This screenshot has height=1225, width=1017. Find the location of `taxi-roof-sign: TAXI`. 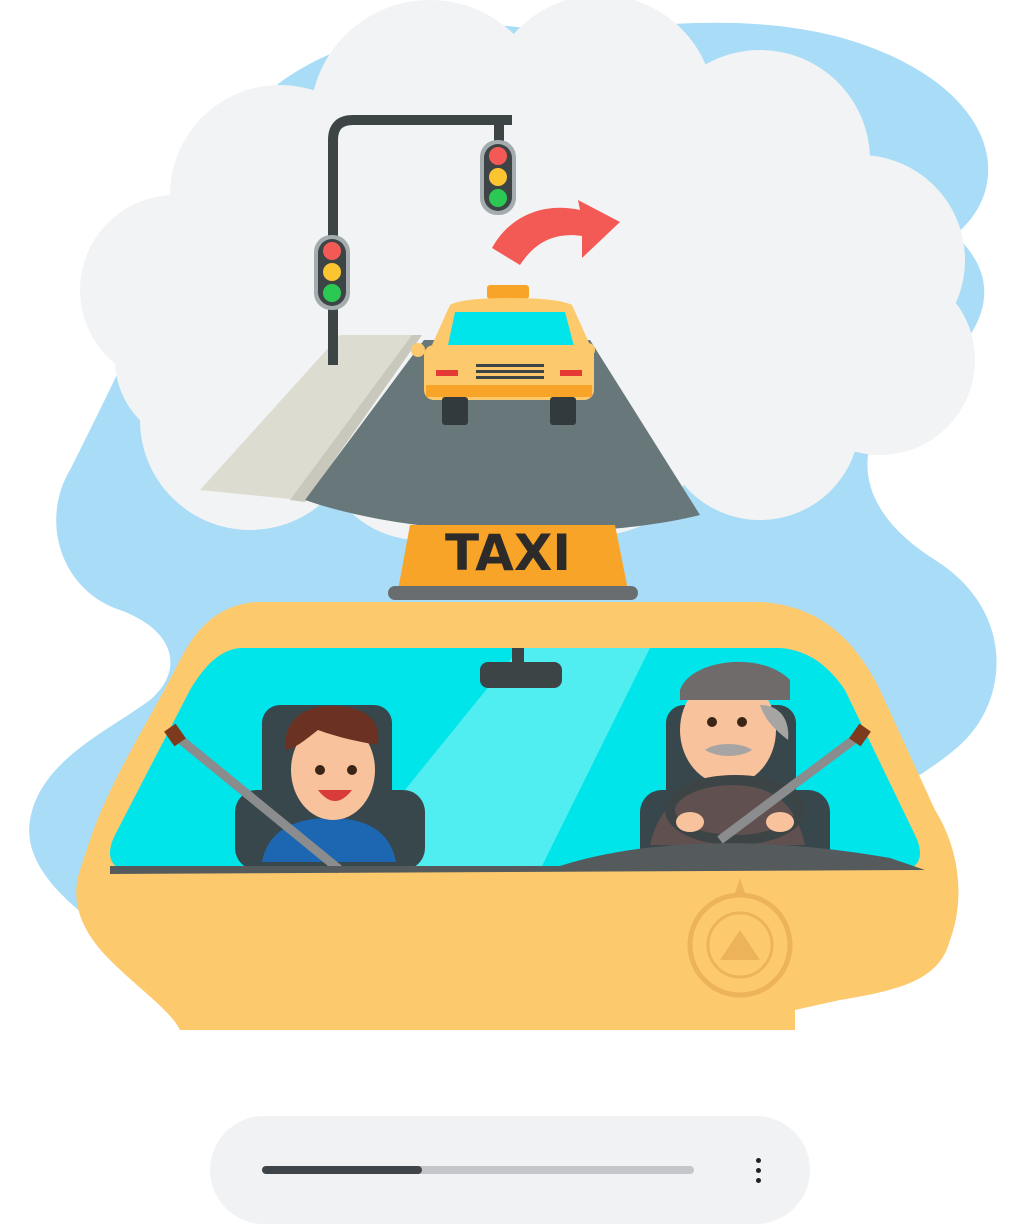

taxi-roof-sign: TAXI is located at coordinates (513, 562).